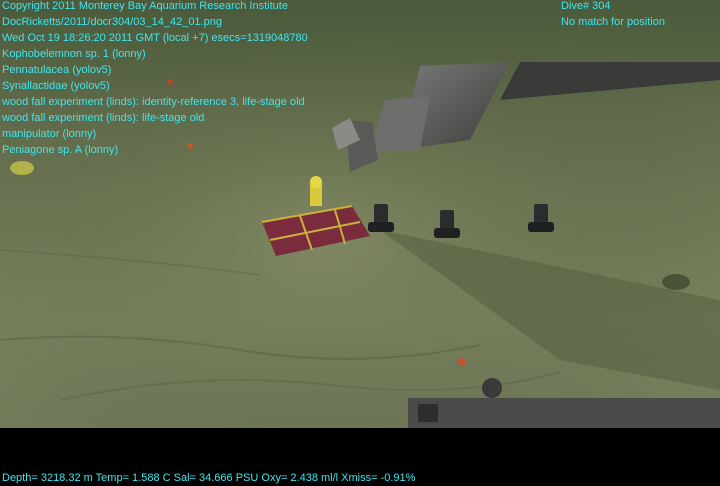  Describe the element at coordinates (586, 6) in the screenshot. I see `dive-number: Dive# 304` at that location.